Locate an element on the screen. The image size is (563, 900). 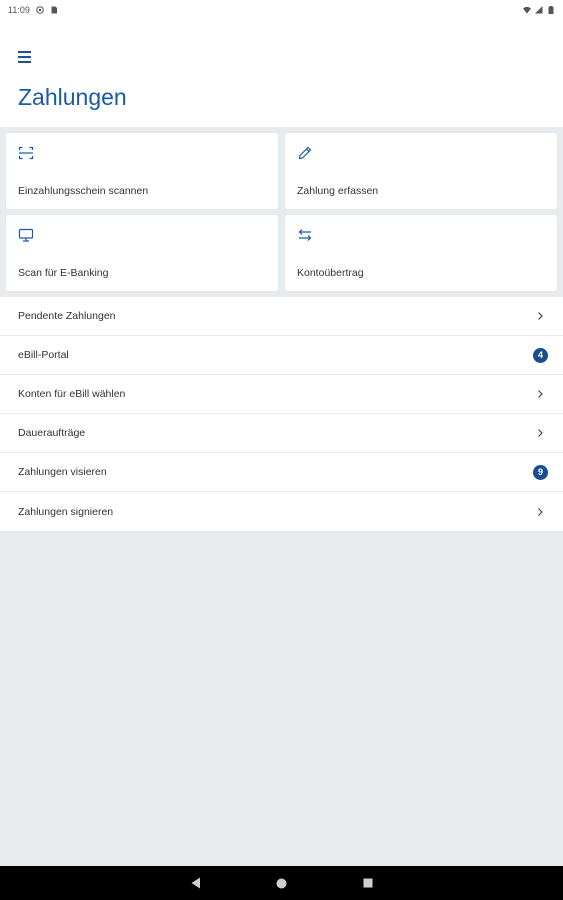
count-badge: 9 is located at coordinates (540, 472).